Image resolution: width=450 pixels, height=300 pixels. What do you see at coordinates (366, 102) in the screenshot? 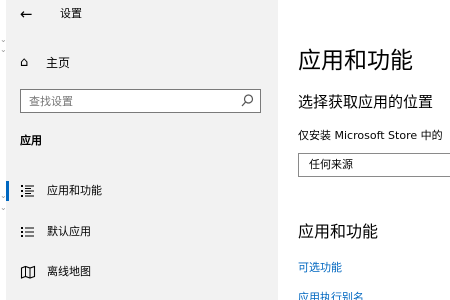
I see `install-source-heading: 选择获取应用的位置` at bounding box center [366, 102].